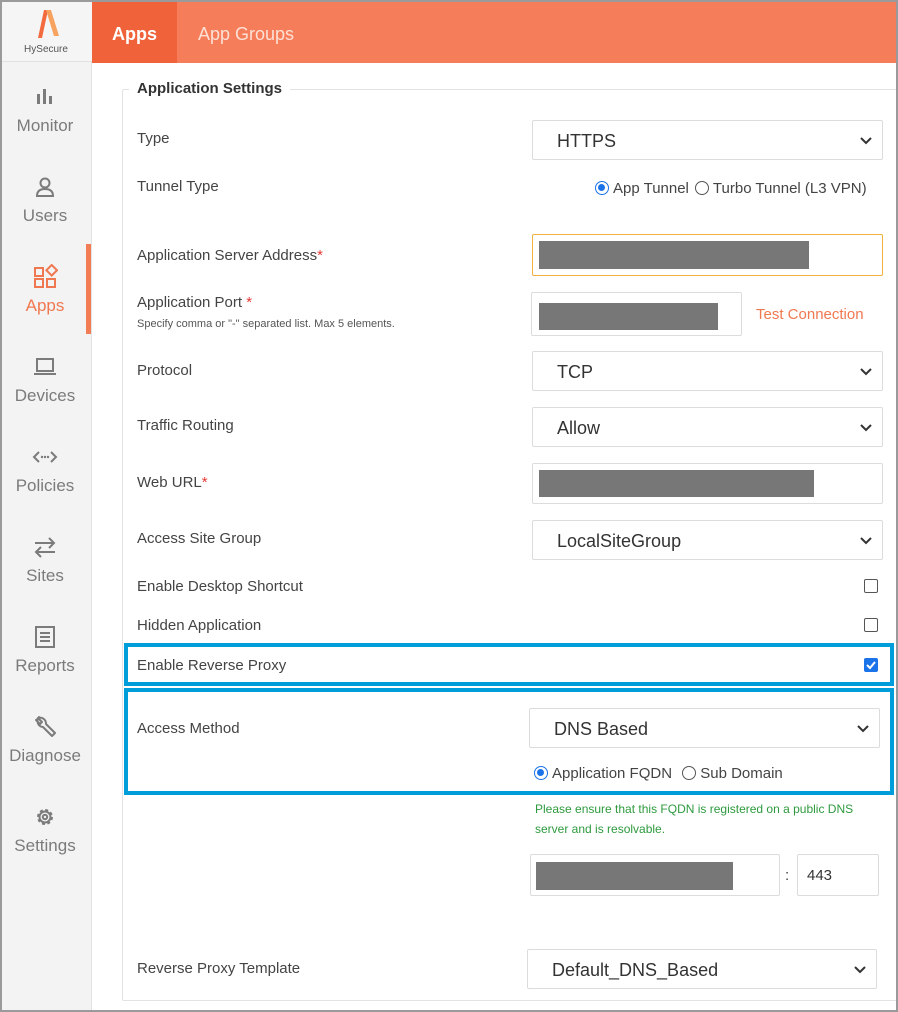  Describe the element at coordinates (190, 302) in the screenshot. I see `port-label-text: Application Port` at that location.